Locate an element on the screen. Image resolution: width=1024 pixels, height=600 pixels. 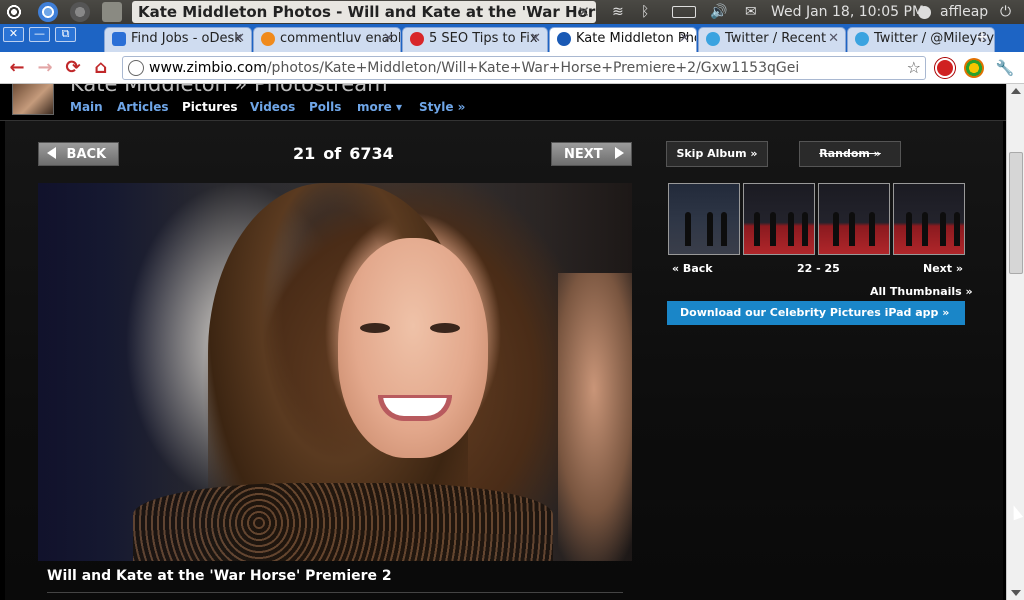
mail-icon: ✉ is located at coordinates (751, 12).